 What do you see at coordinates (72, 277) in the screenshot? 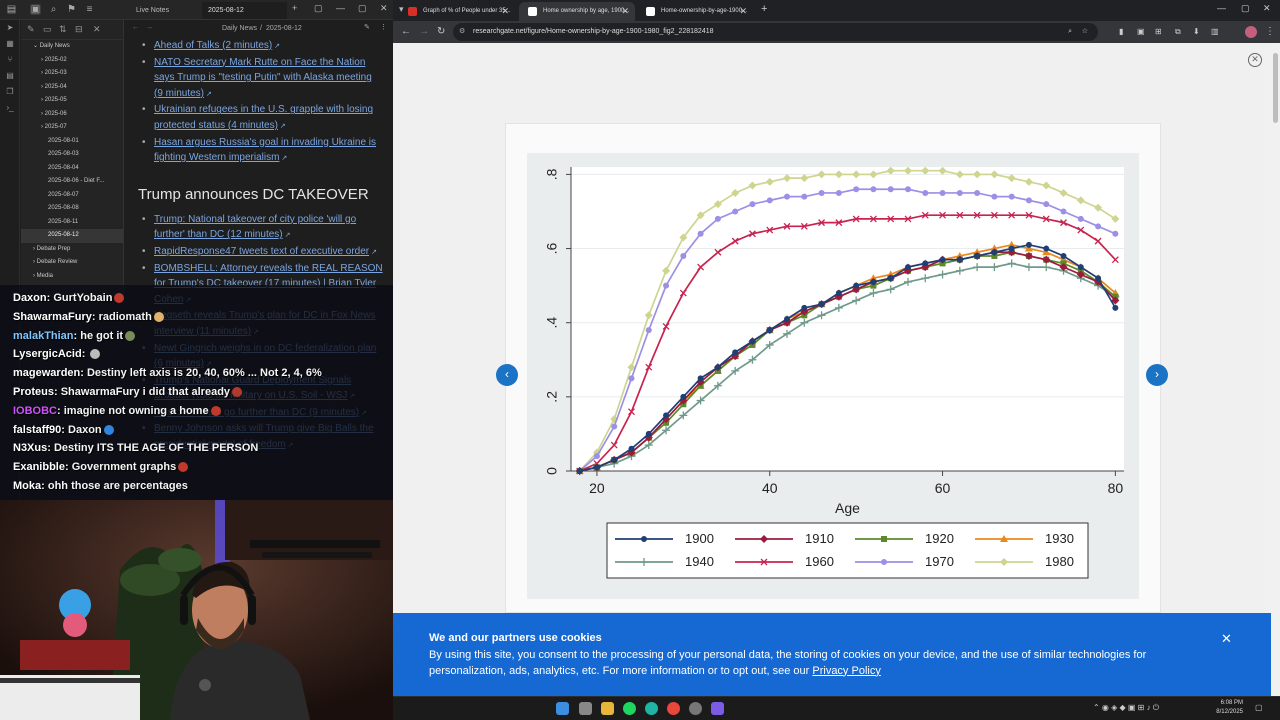
I see `file-tree-item: › Media` at bounding box center [72, 277].